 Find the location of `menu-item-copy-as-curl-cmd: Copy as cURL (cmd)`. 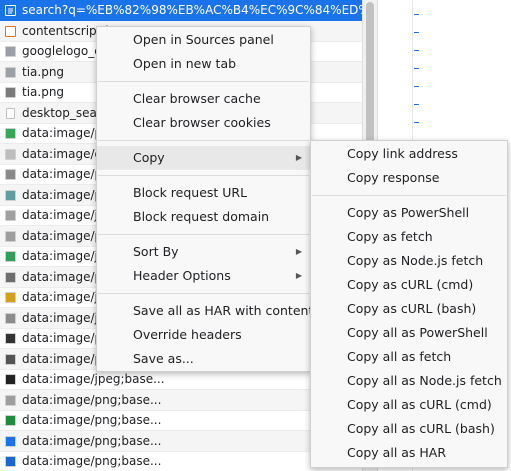

menu-item-copy-as-curl-cmd: Copy as cURL (cmd) is located at coordinates (409, 285).